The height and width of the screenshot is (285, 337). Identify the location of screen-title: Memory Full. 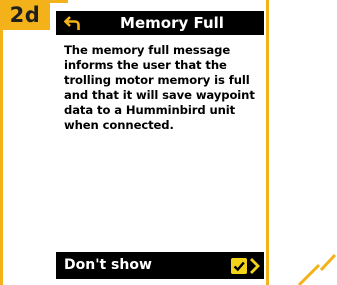
(172, 23).